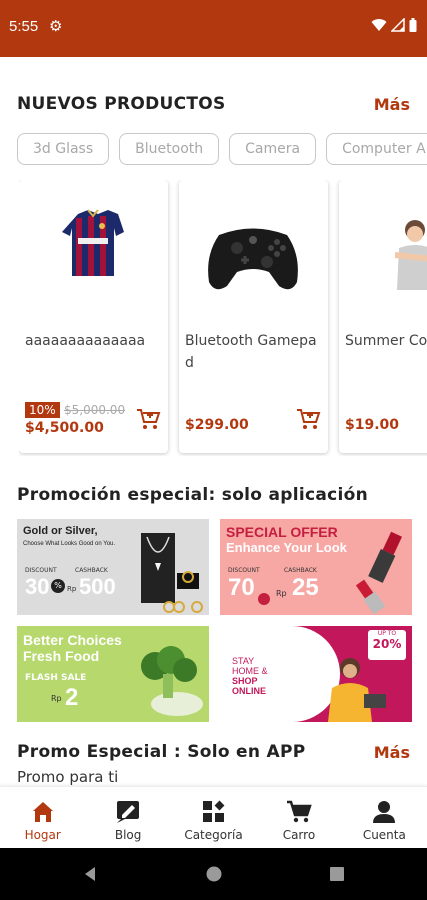  Describe the element at coordinates (316, 674) in the screenshot. I see `banner-stay-home: STAY HOME & SHOP ONLINE UP TO 20%` at that location.